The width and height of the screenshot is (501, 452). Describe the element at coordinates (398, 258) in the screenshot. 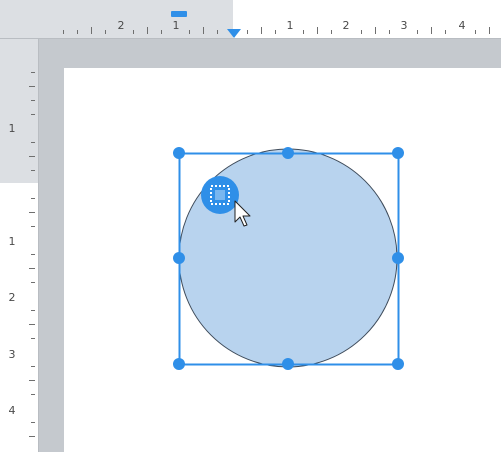

I see `resize-handle-right` at that location.